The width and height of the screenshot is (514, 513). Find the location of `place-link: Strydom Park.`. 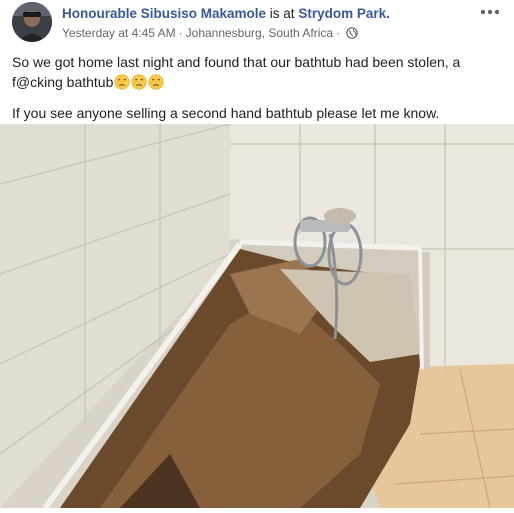

place-link: Strydom Park. is located at coordinates (344, 13).